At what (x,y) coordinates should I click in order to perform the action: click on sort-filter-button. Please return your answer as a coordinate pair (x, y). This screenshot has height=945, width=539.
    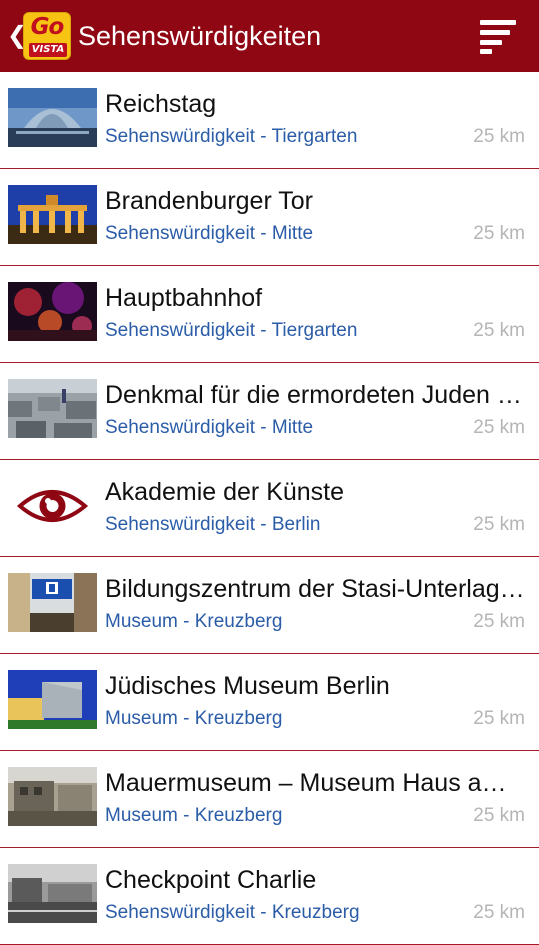
    Looking at the image, I should click on (497, 36).